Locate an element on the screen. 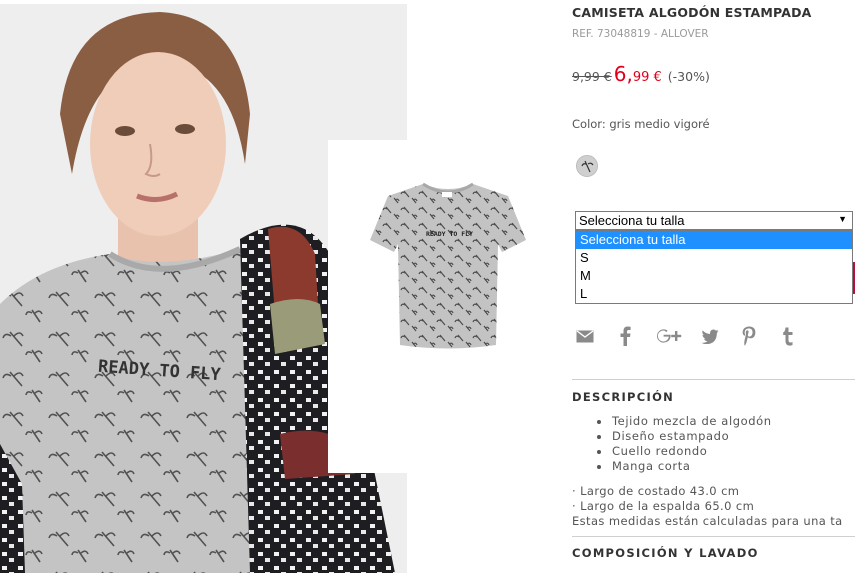 This screenshot has height=573, width=855. composition-heading: COMPOSICIÓN Y LAVADO is located at coordinates (665, 553).